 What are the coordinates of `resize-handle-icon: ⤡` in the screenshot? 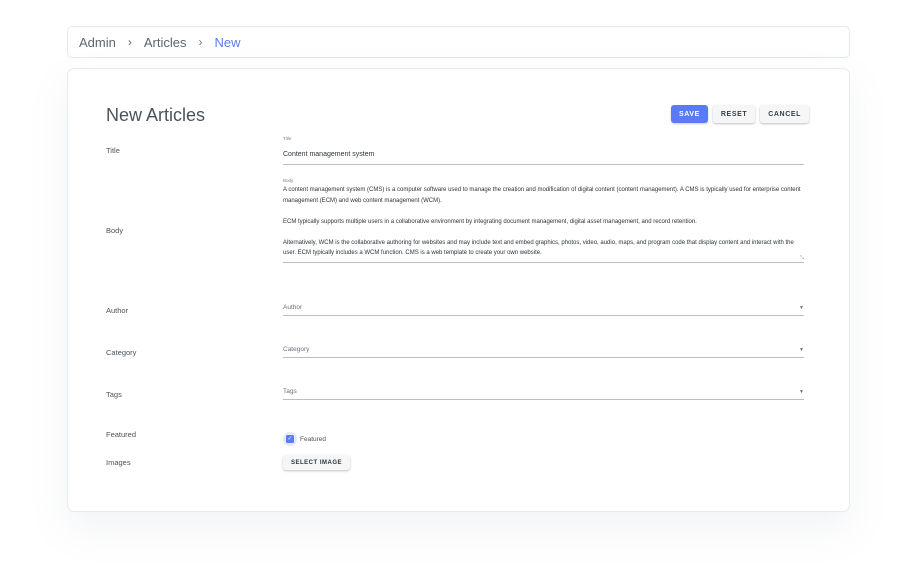 It's located at (802, 258).